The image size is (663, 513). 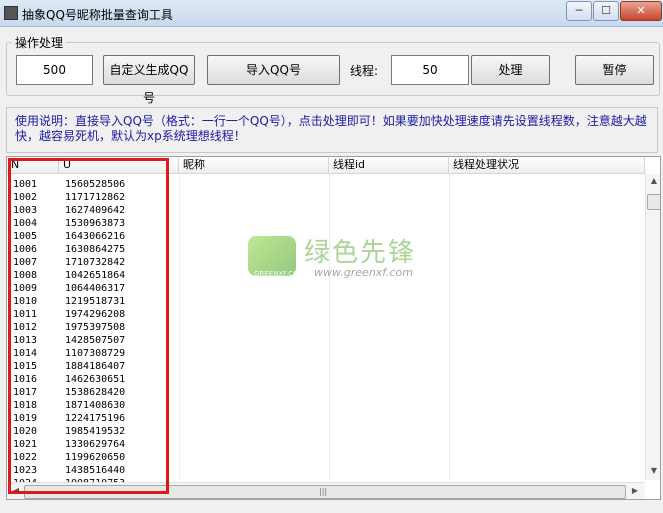 I want to click on vertical-scroll-thumb, so click(x=653, y=202).